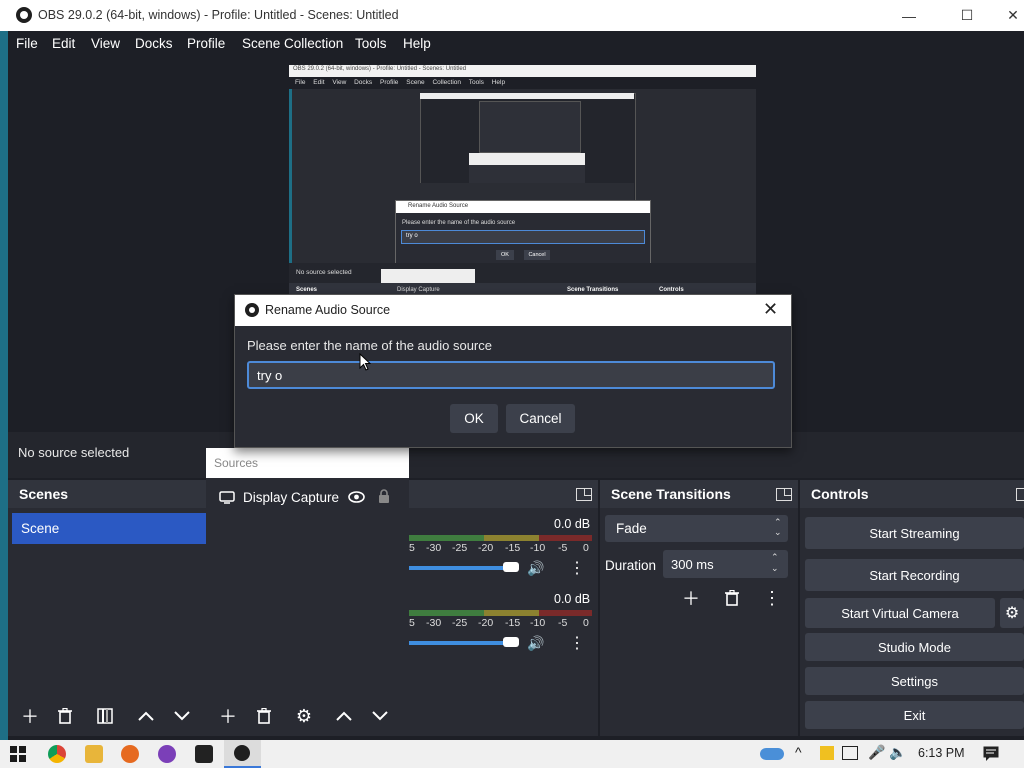 Image resolution: width=1024 pixels, height=768 pixels. Describe the element at coordinates (384, 496) in the screenshot. I see `lock-icon` at that location.